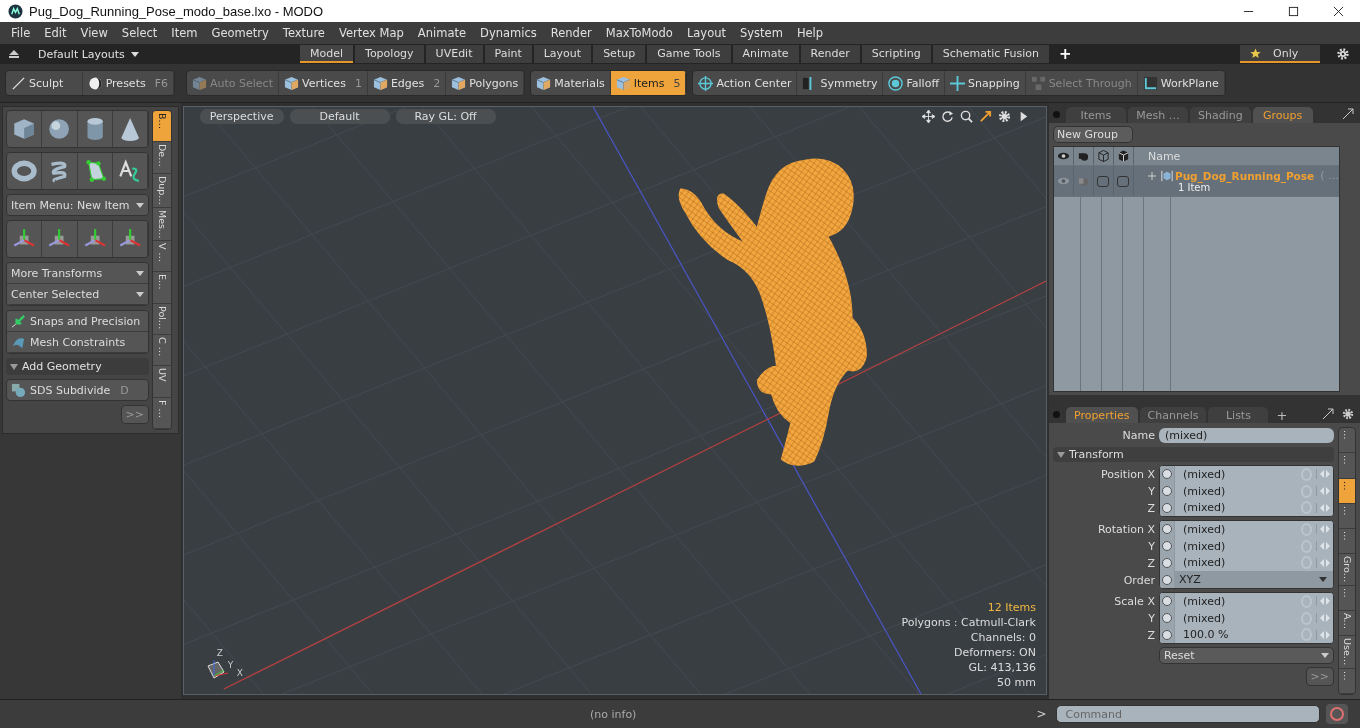 Image resolution: width=1360 pixels, height=728 pixels. Describe the element at coordinates (1188, 714) in the screenshot. I see `command-field: Command` at that location.